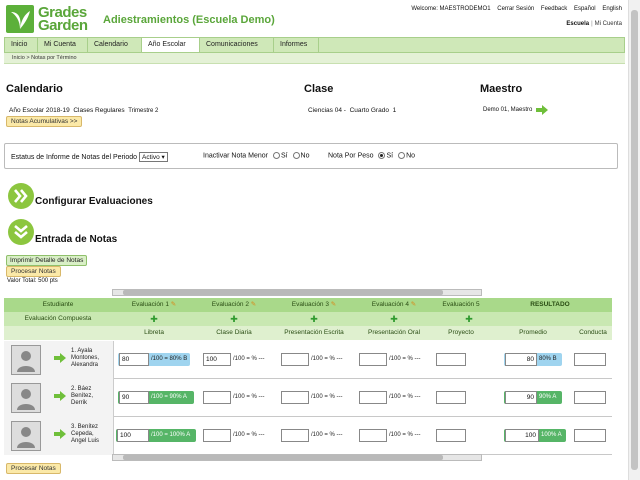 Image resolution: width=640 pixels, height=480 pixels. What do you see at coordinates (234, 332) in the screenshot?
I see `category-clase-diaria: Clase Diaria` at bounding box center [234, 332].